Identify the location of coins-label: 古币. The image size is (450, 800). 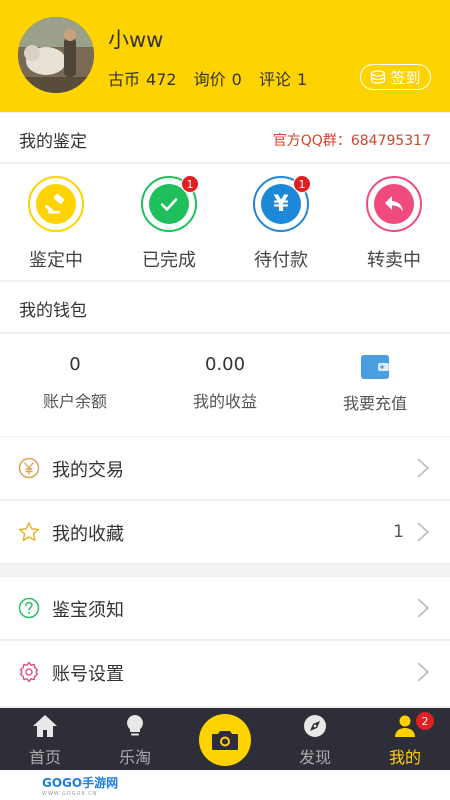
(124, 79).